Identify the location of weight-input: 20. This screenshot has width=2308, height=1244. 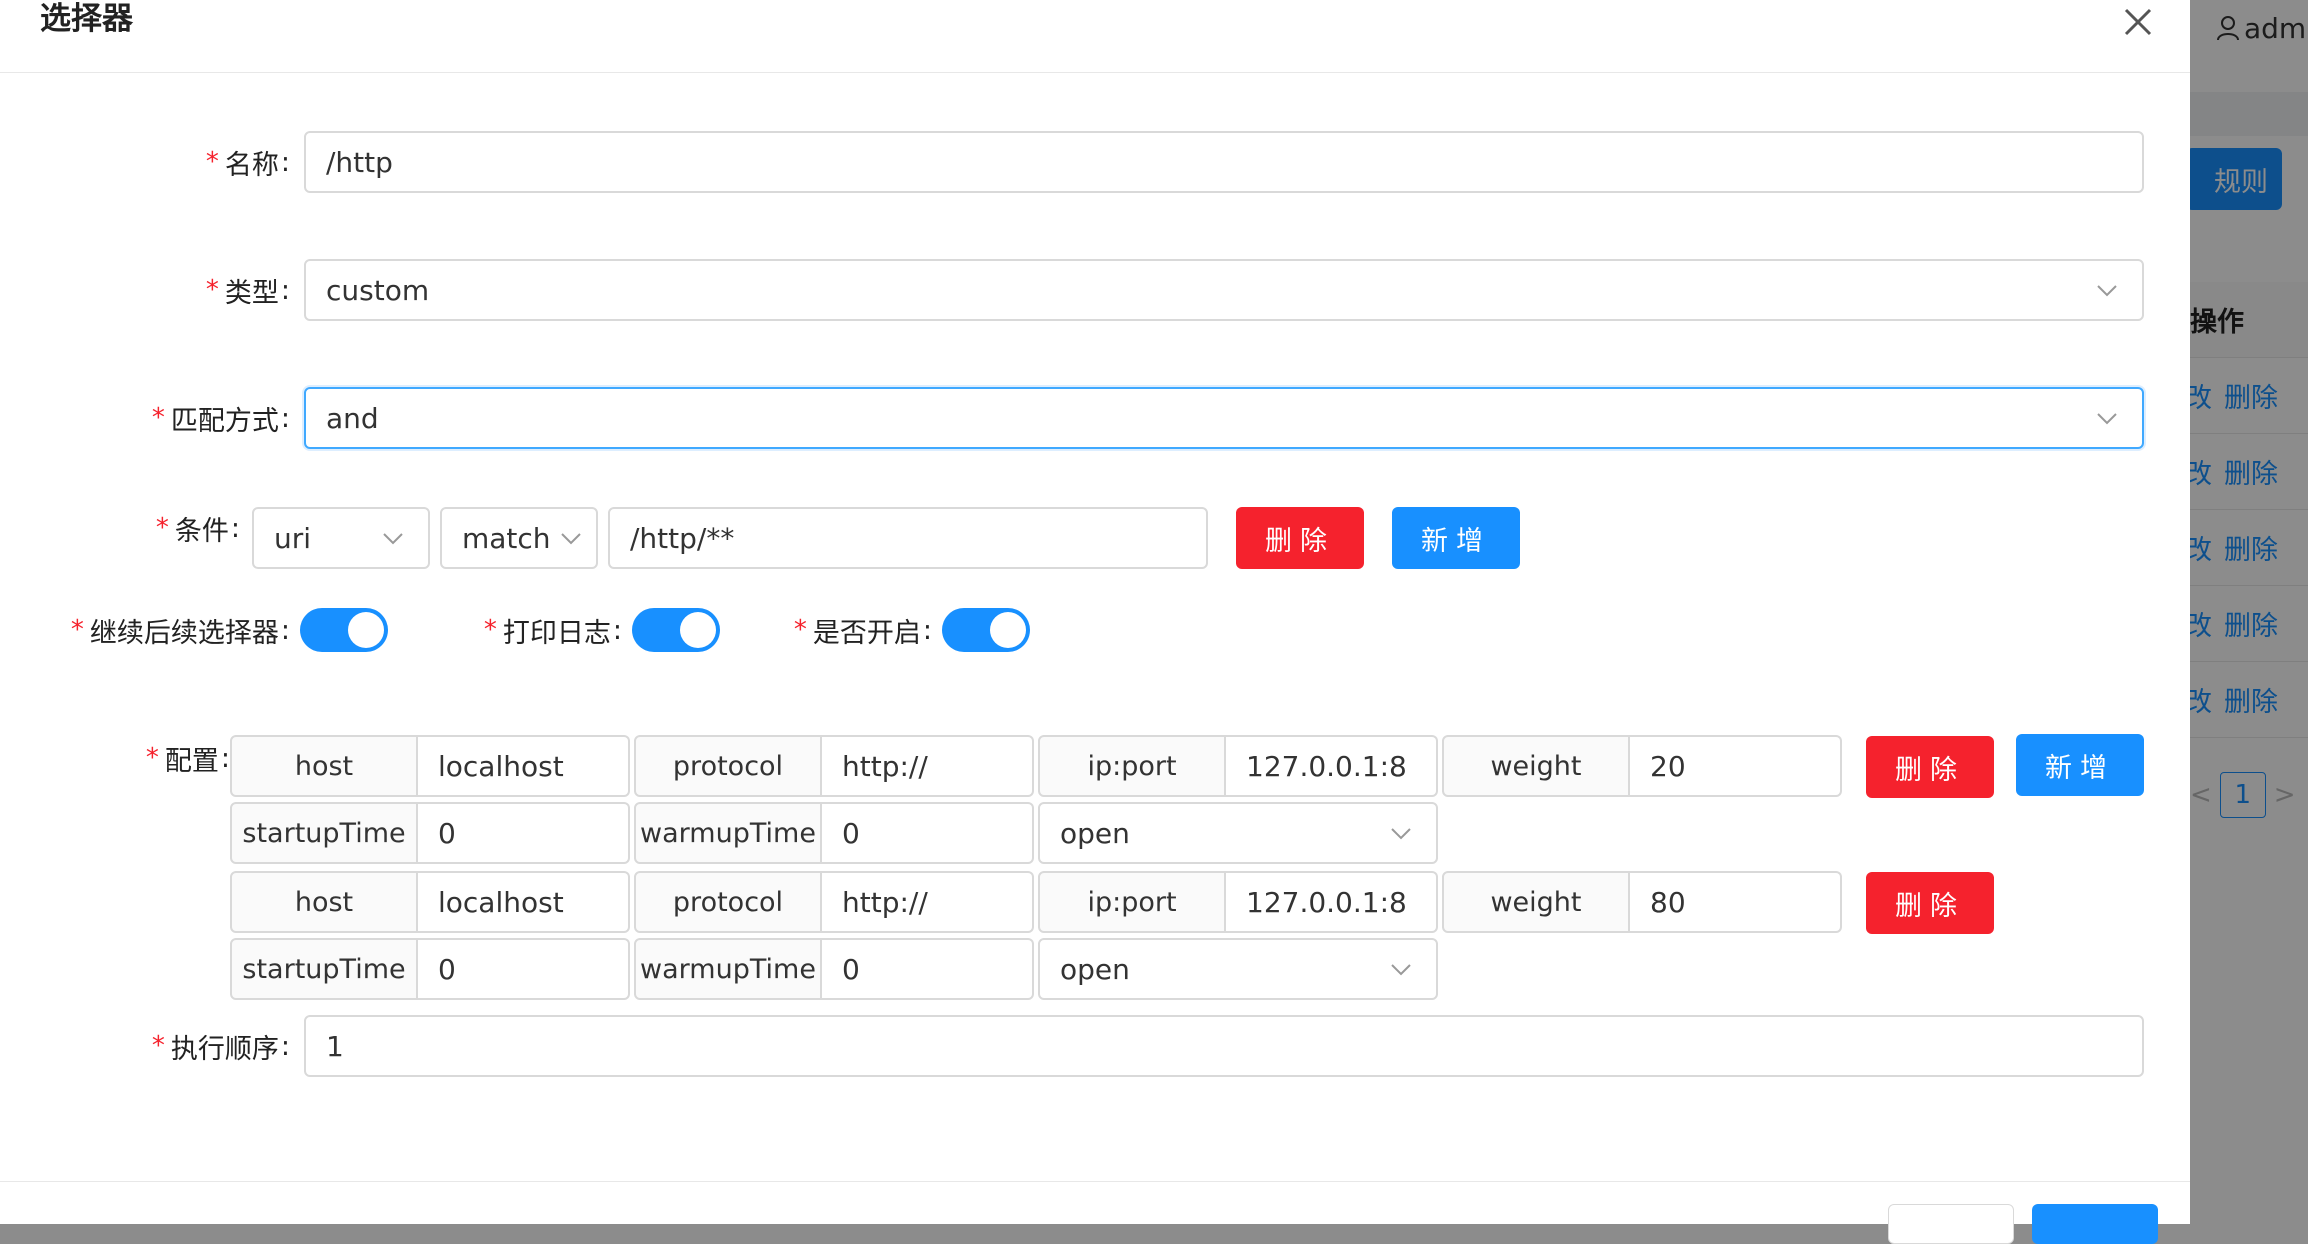
(1736, 766).